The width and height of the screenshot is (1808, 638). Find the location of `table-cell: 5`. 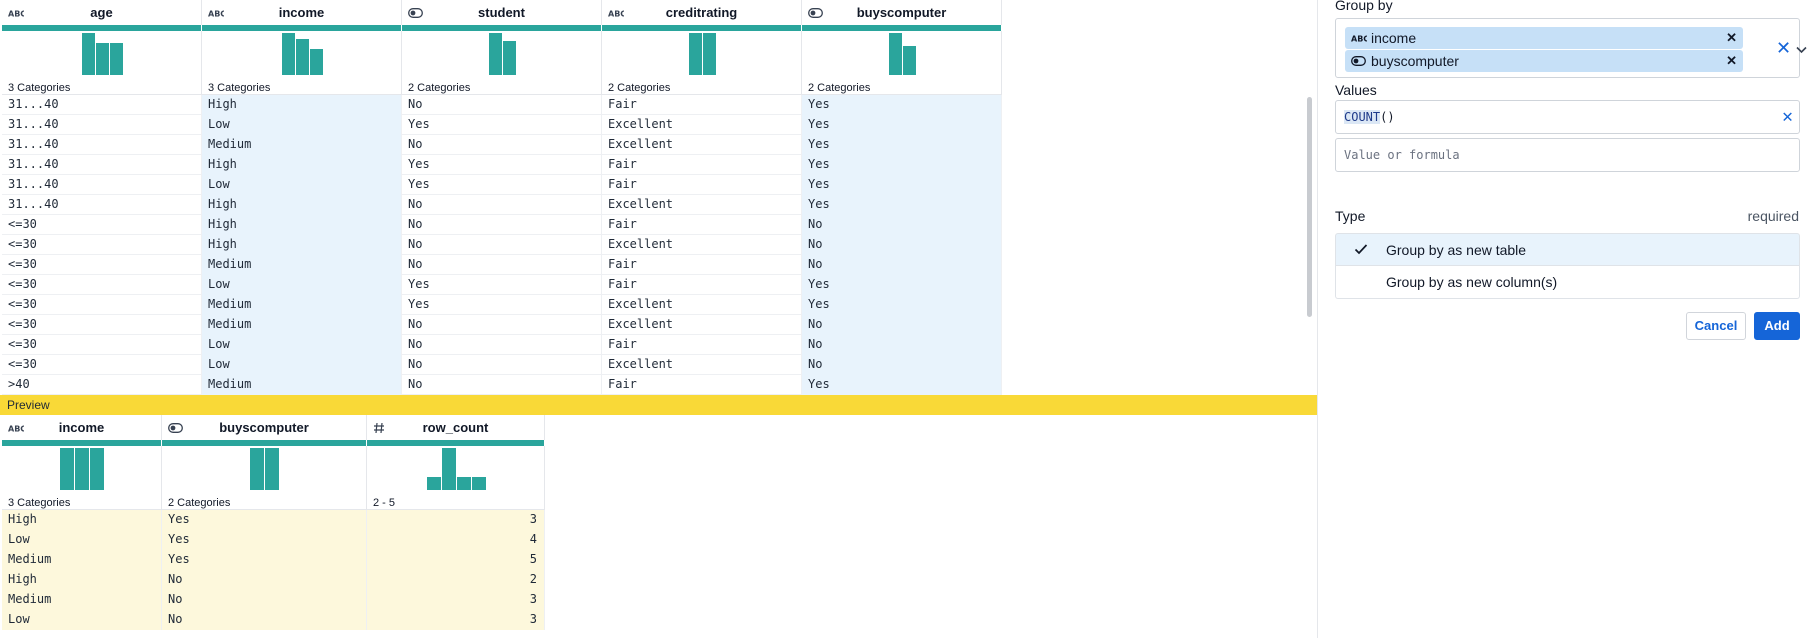

table-cell: 5 is located at coordinates (456, 560).